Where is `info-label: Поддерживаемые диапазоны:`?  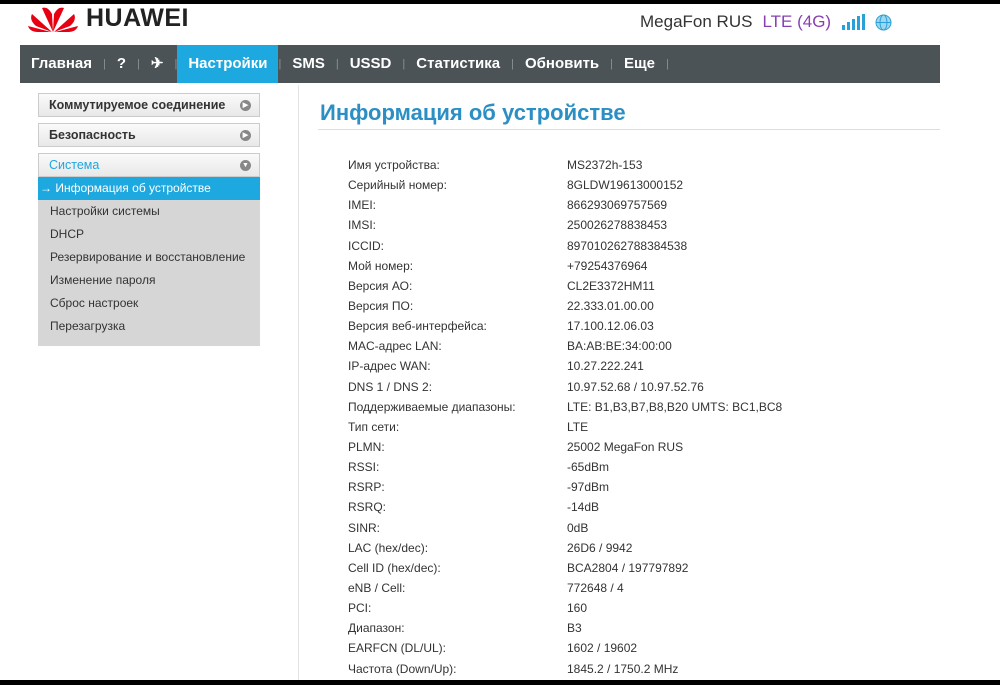 info-label: Поддерживаемые диапазоны: is located at coordinates (432, 406).